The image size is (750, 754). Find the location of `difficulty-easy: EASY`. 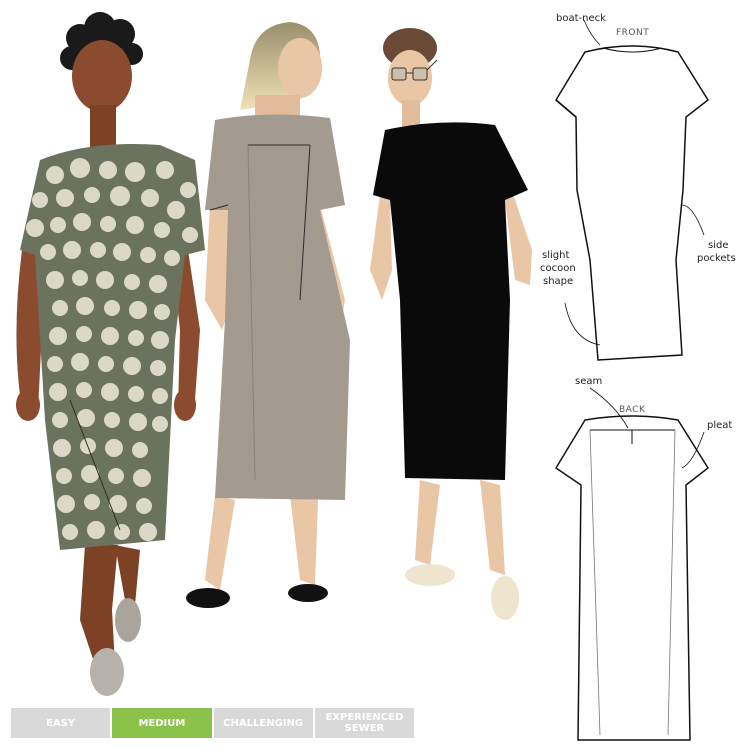

difficulty-easy: EASY is located at coordinates (61, 723).